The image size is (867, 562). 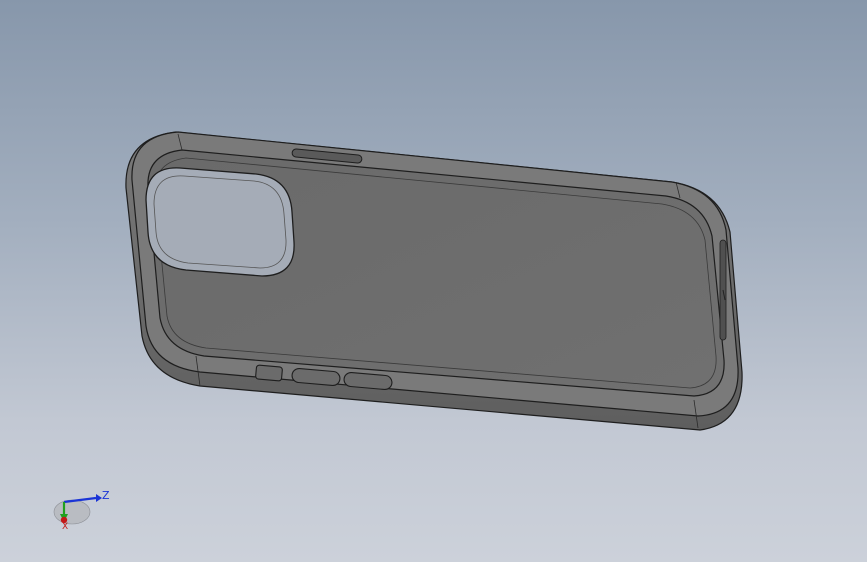 What do you see at coordinates (65, 527) in the screenshot?
I see `axis-x-label: X` at bounding box center [65, 527].